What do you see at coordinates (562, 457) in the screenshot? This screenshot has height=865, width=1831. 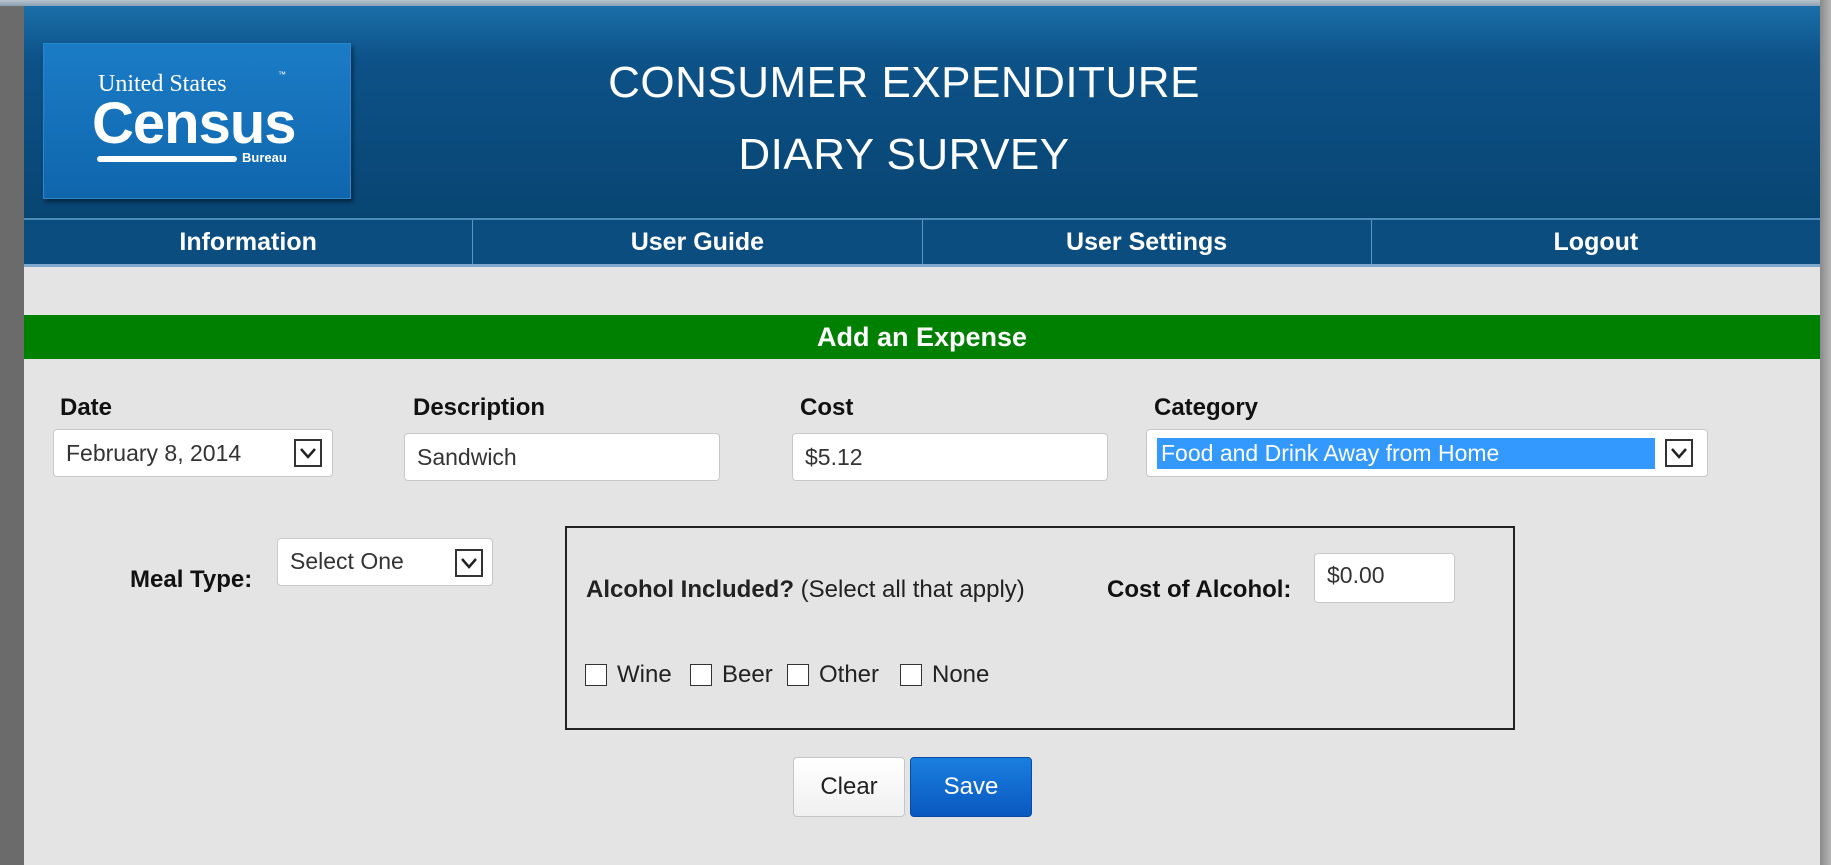 I see `description-input: Sandwich` at bounding box center [562, 457].